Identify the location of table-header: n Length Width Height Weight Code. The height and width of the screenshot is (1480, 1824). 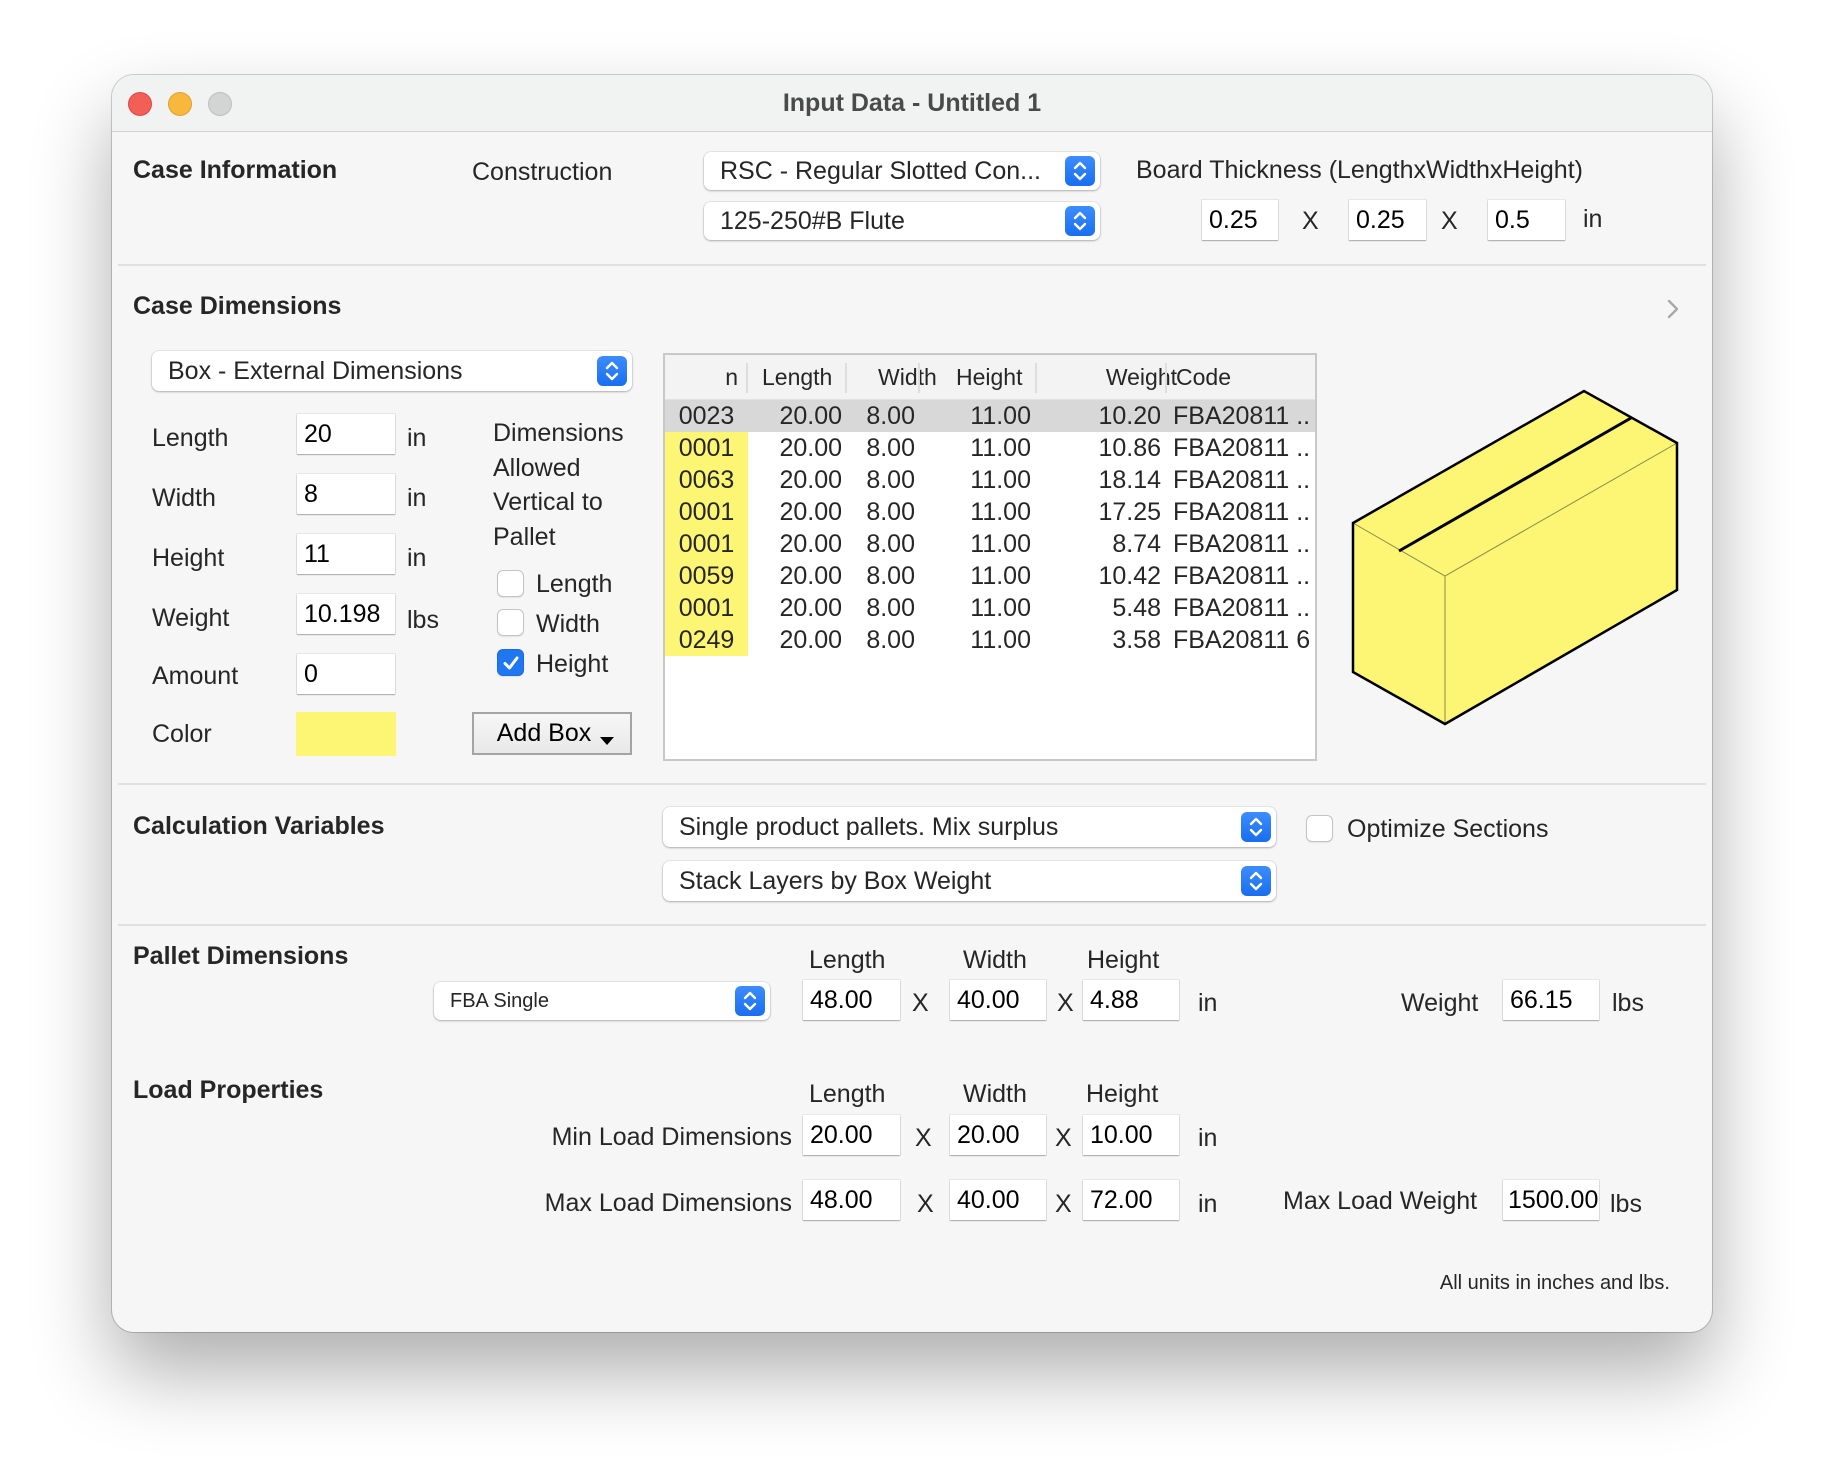
(990, 377).